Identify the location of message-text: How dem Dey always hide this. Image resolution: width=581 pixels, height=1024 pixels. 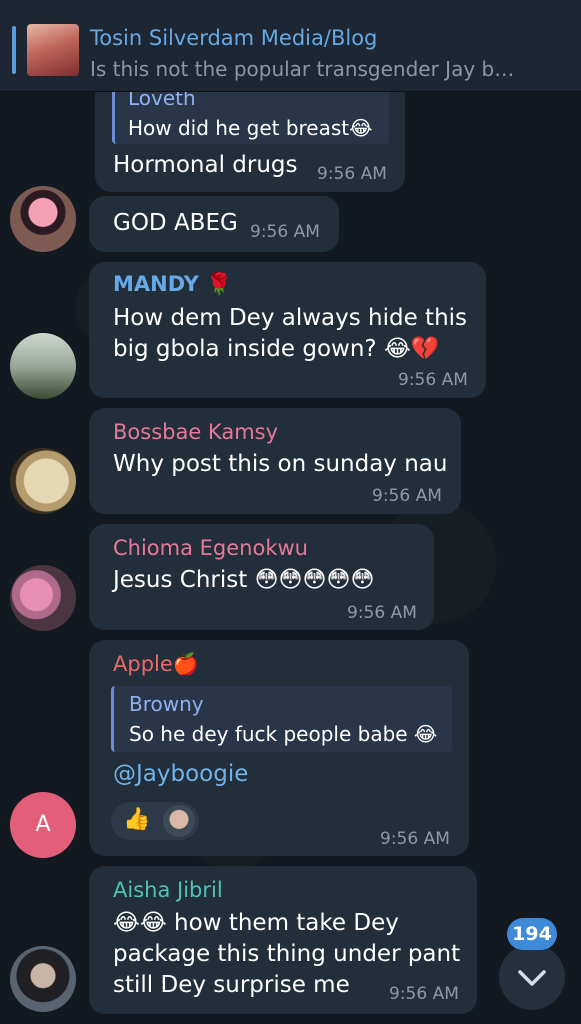
(290, 318).